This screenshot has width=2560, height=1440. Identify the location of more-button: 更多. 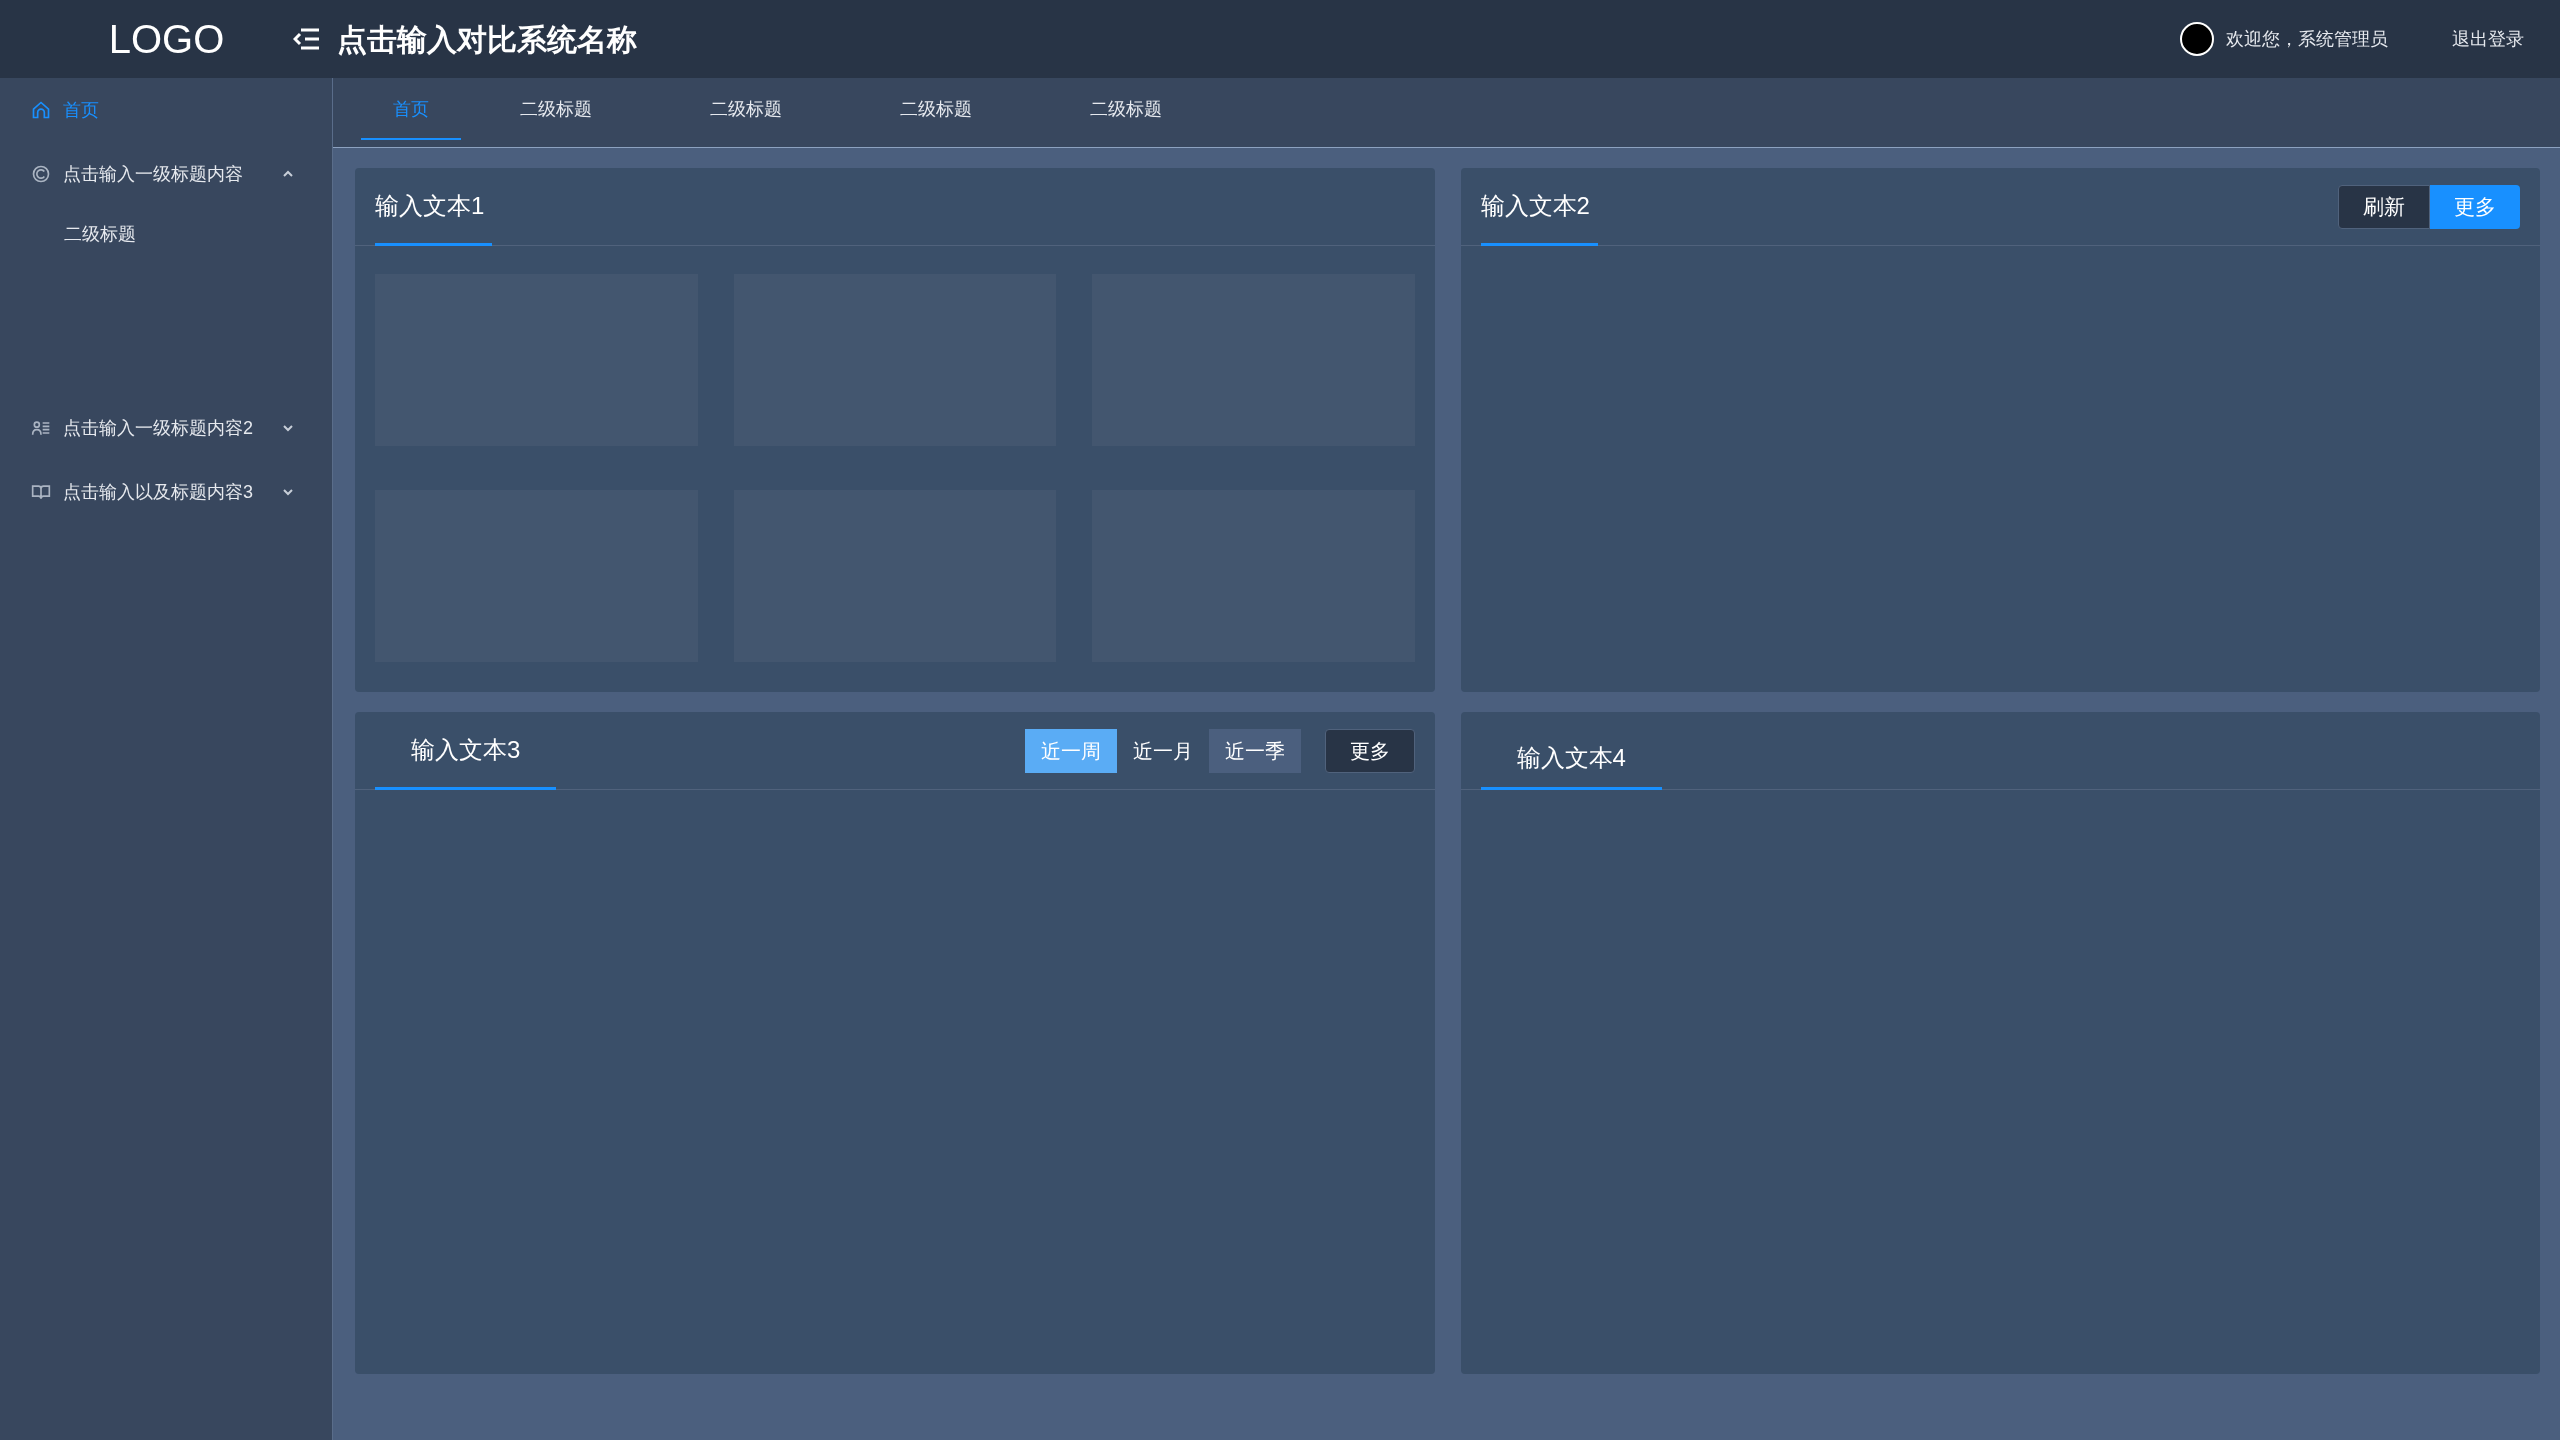
(1369, 750).